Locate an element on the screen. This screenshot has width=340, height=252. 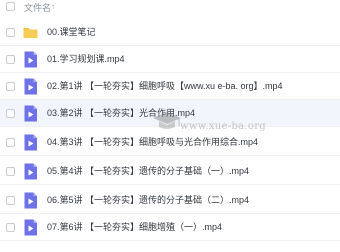
arrow-up-icon: ↑ is located at coordinates (53, 7).